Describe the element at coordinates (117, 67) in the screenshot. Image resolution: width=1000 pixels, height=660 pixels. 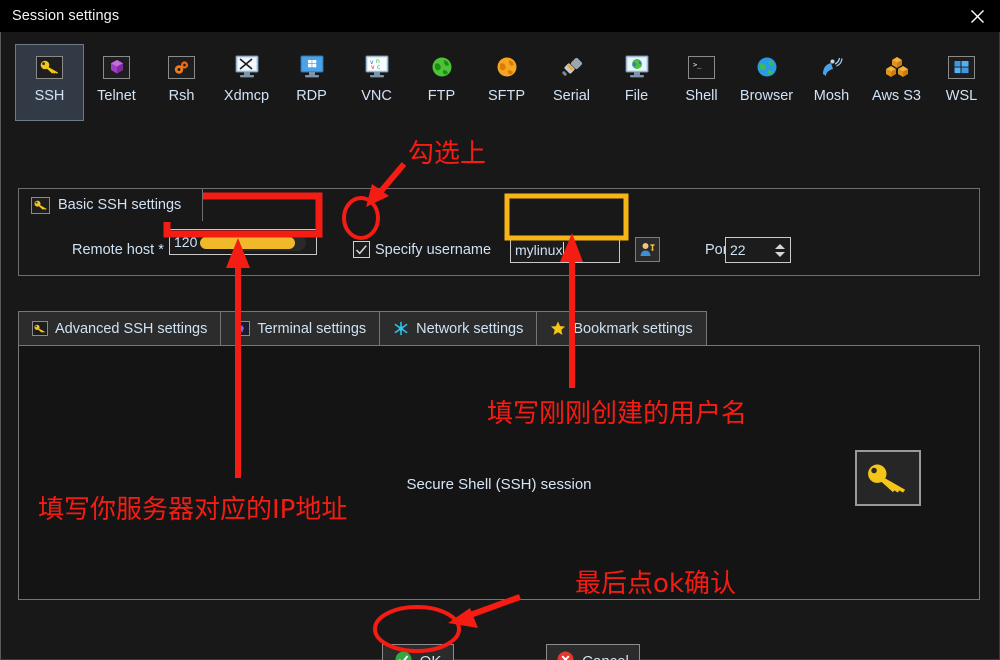
I see `purple-cube-icon` at that location.